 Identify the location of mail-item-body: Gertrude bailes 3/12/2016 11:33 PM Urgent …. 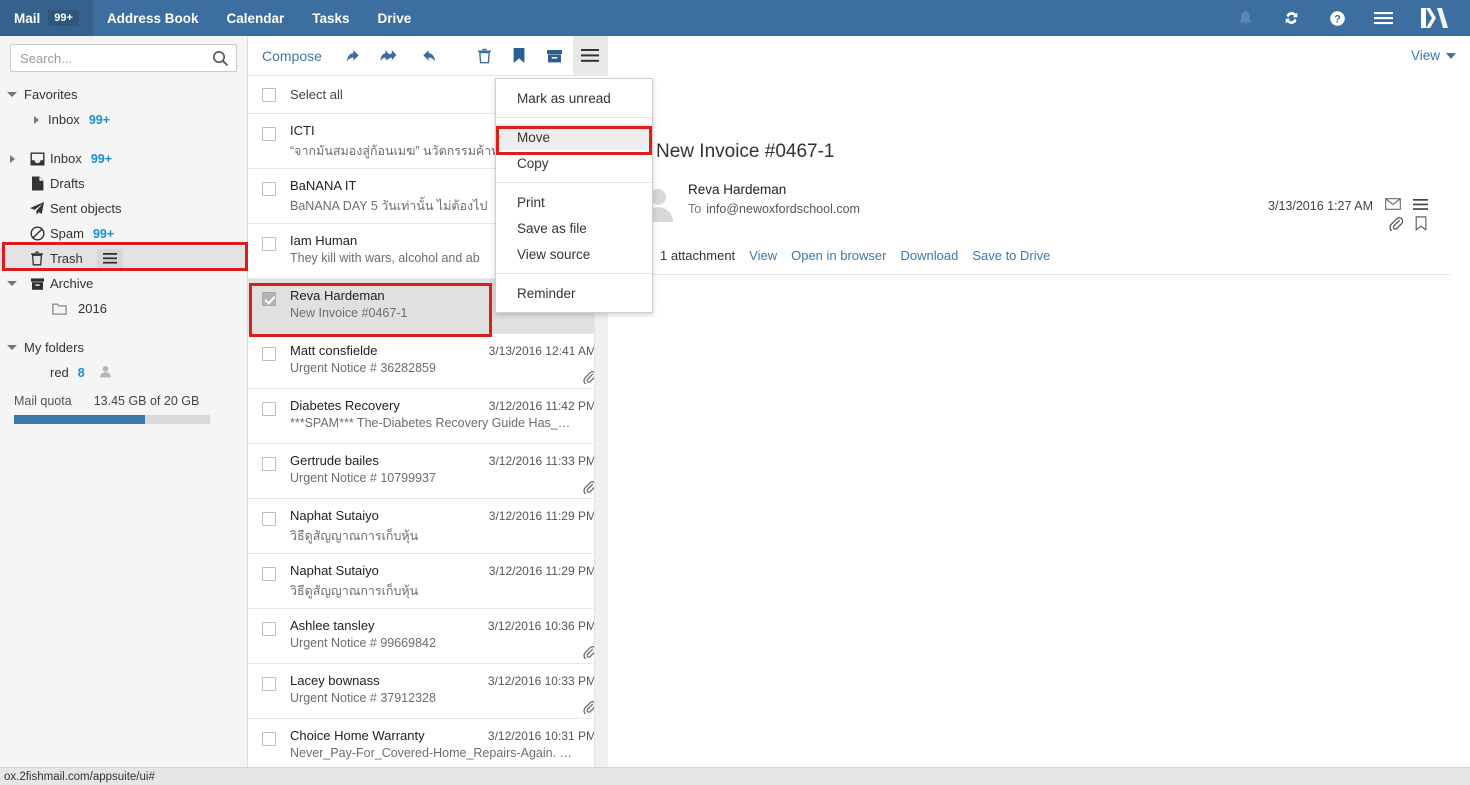
(443, 475).